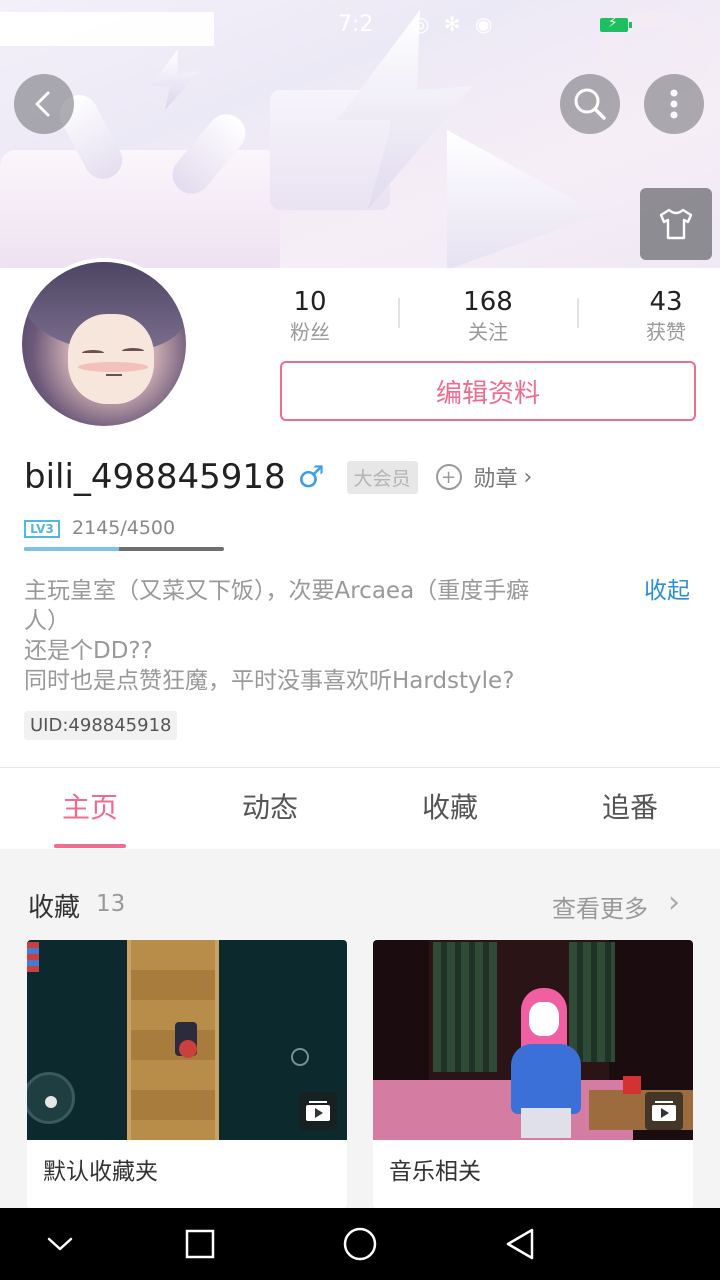  Describe the element at coordinates (155, 477) in the screenshot. I see `username: bili_498845918` at that location.